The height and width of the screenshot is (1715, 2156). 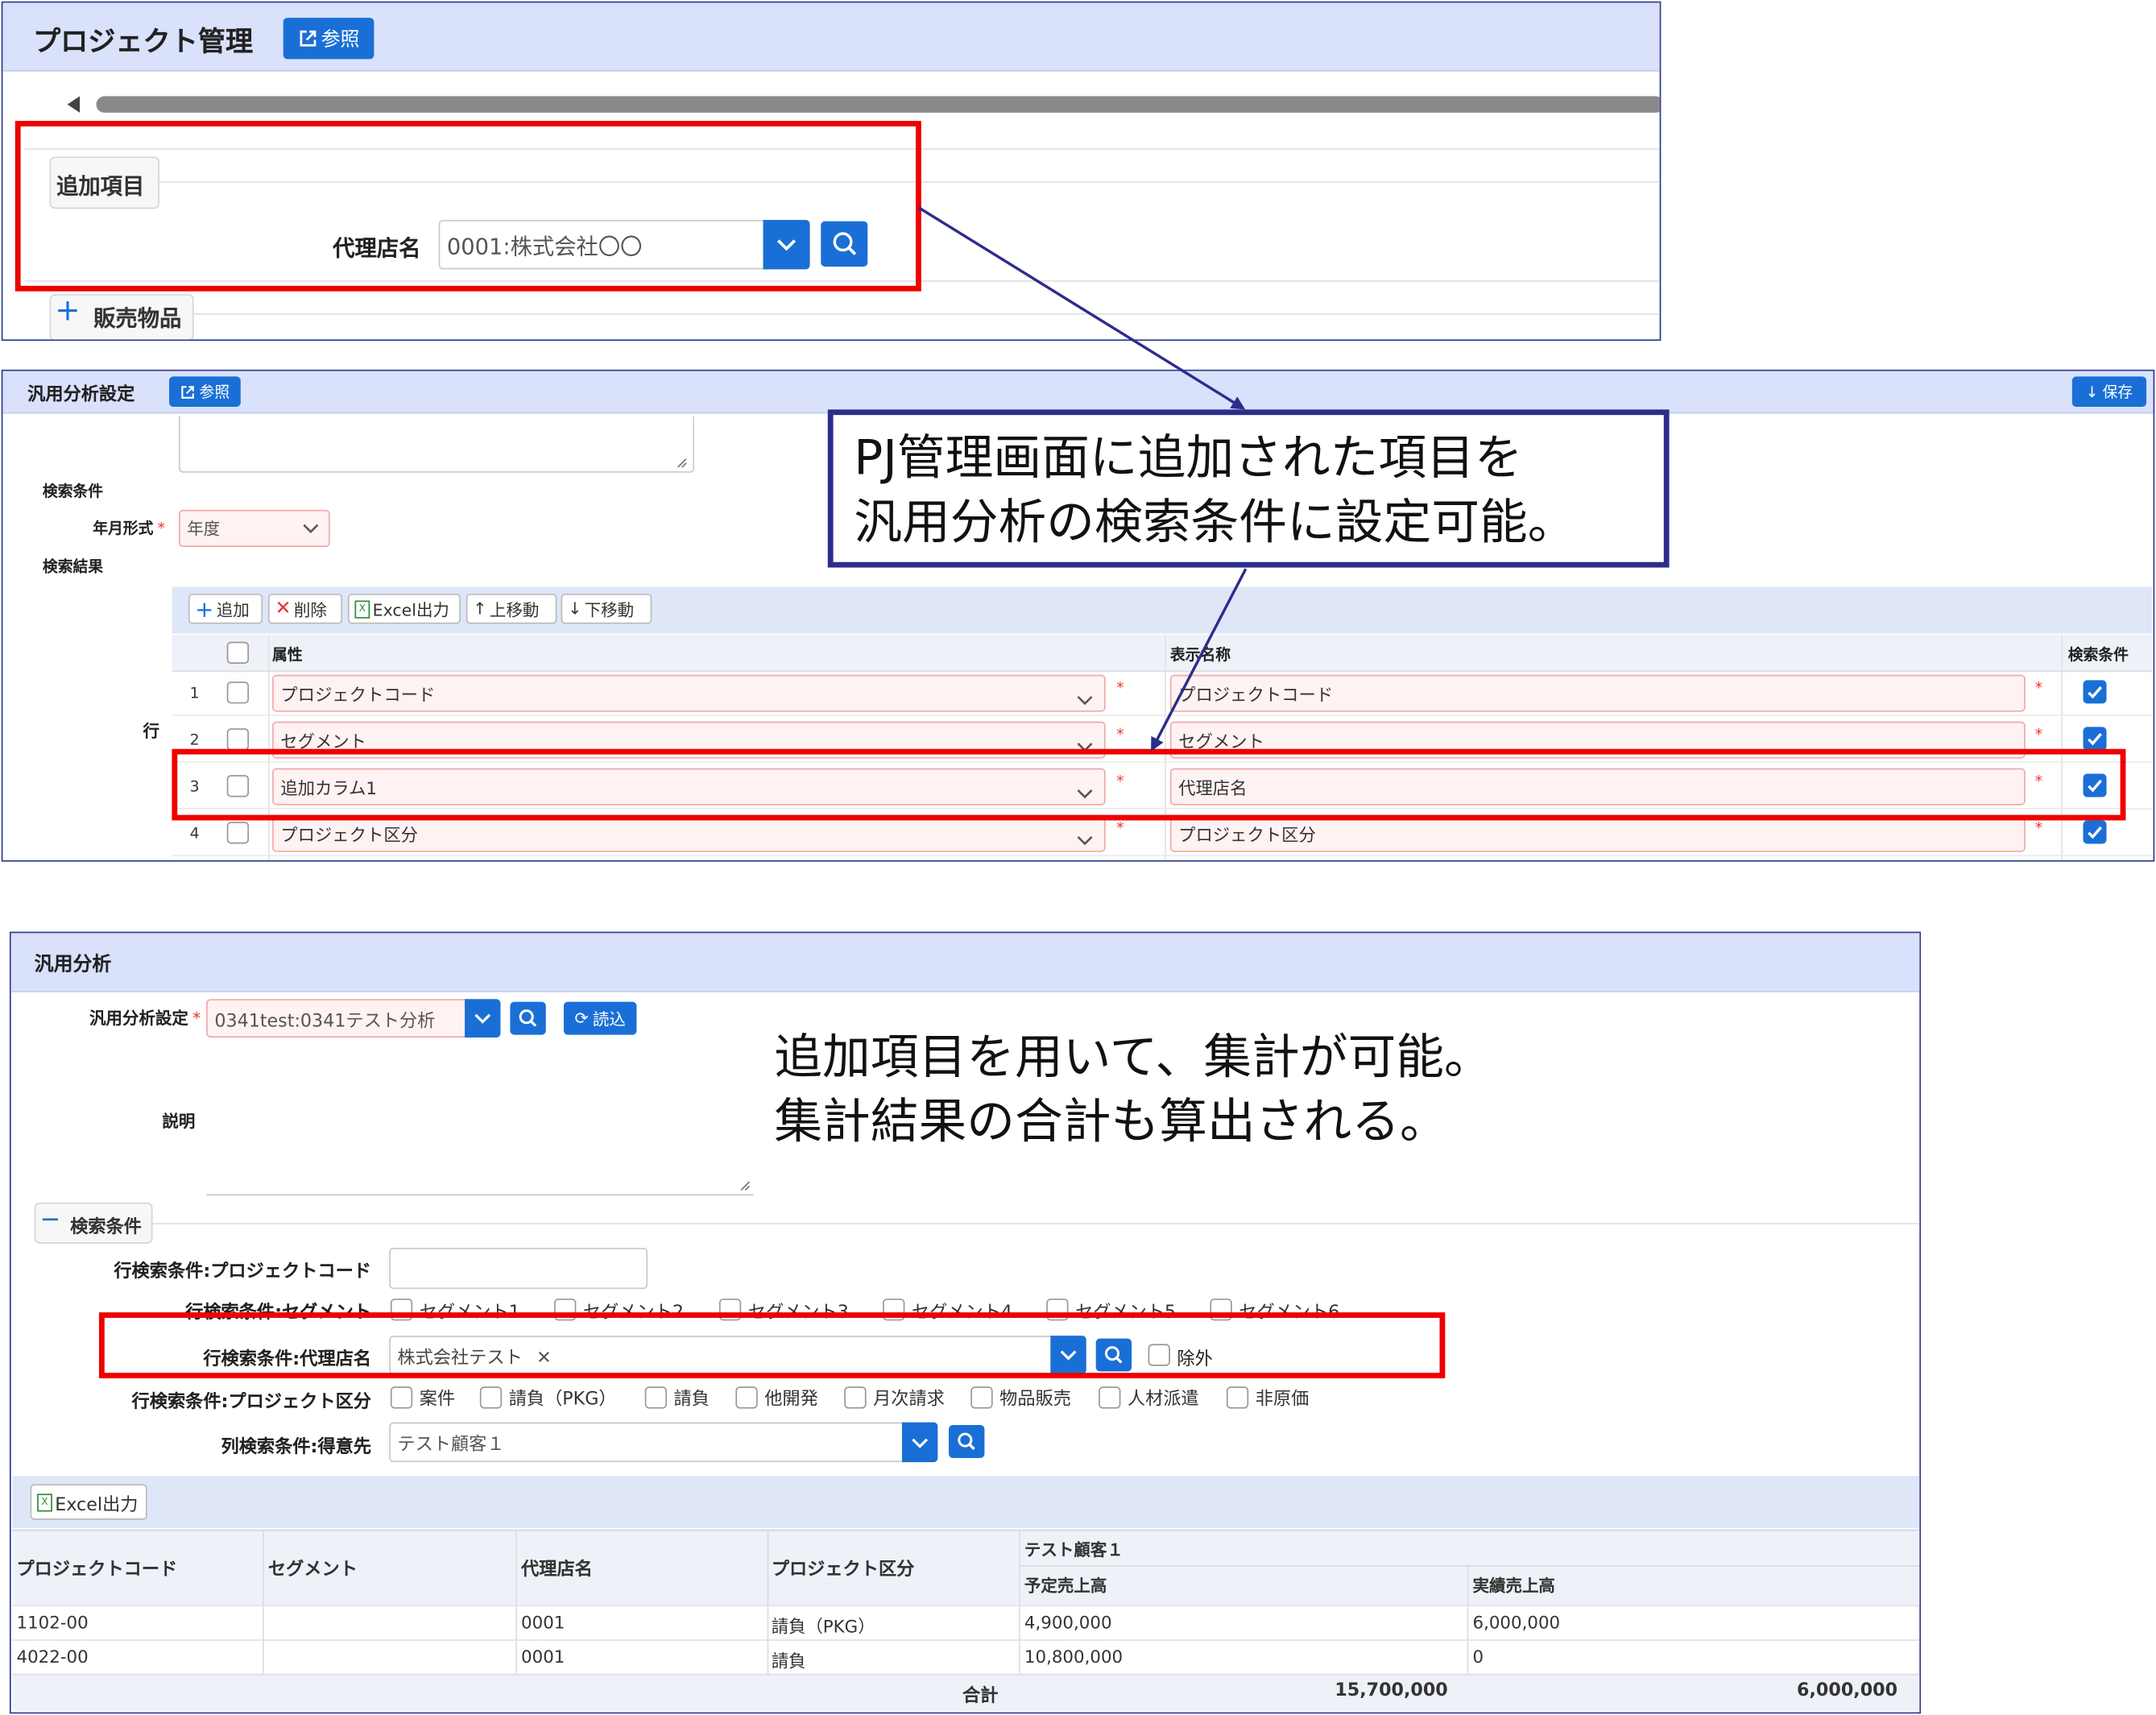 I want to click on note-line-1: 追加項目を用いて、集計が可能。, so click(x=1133, y=1058).